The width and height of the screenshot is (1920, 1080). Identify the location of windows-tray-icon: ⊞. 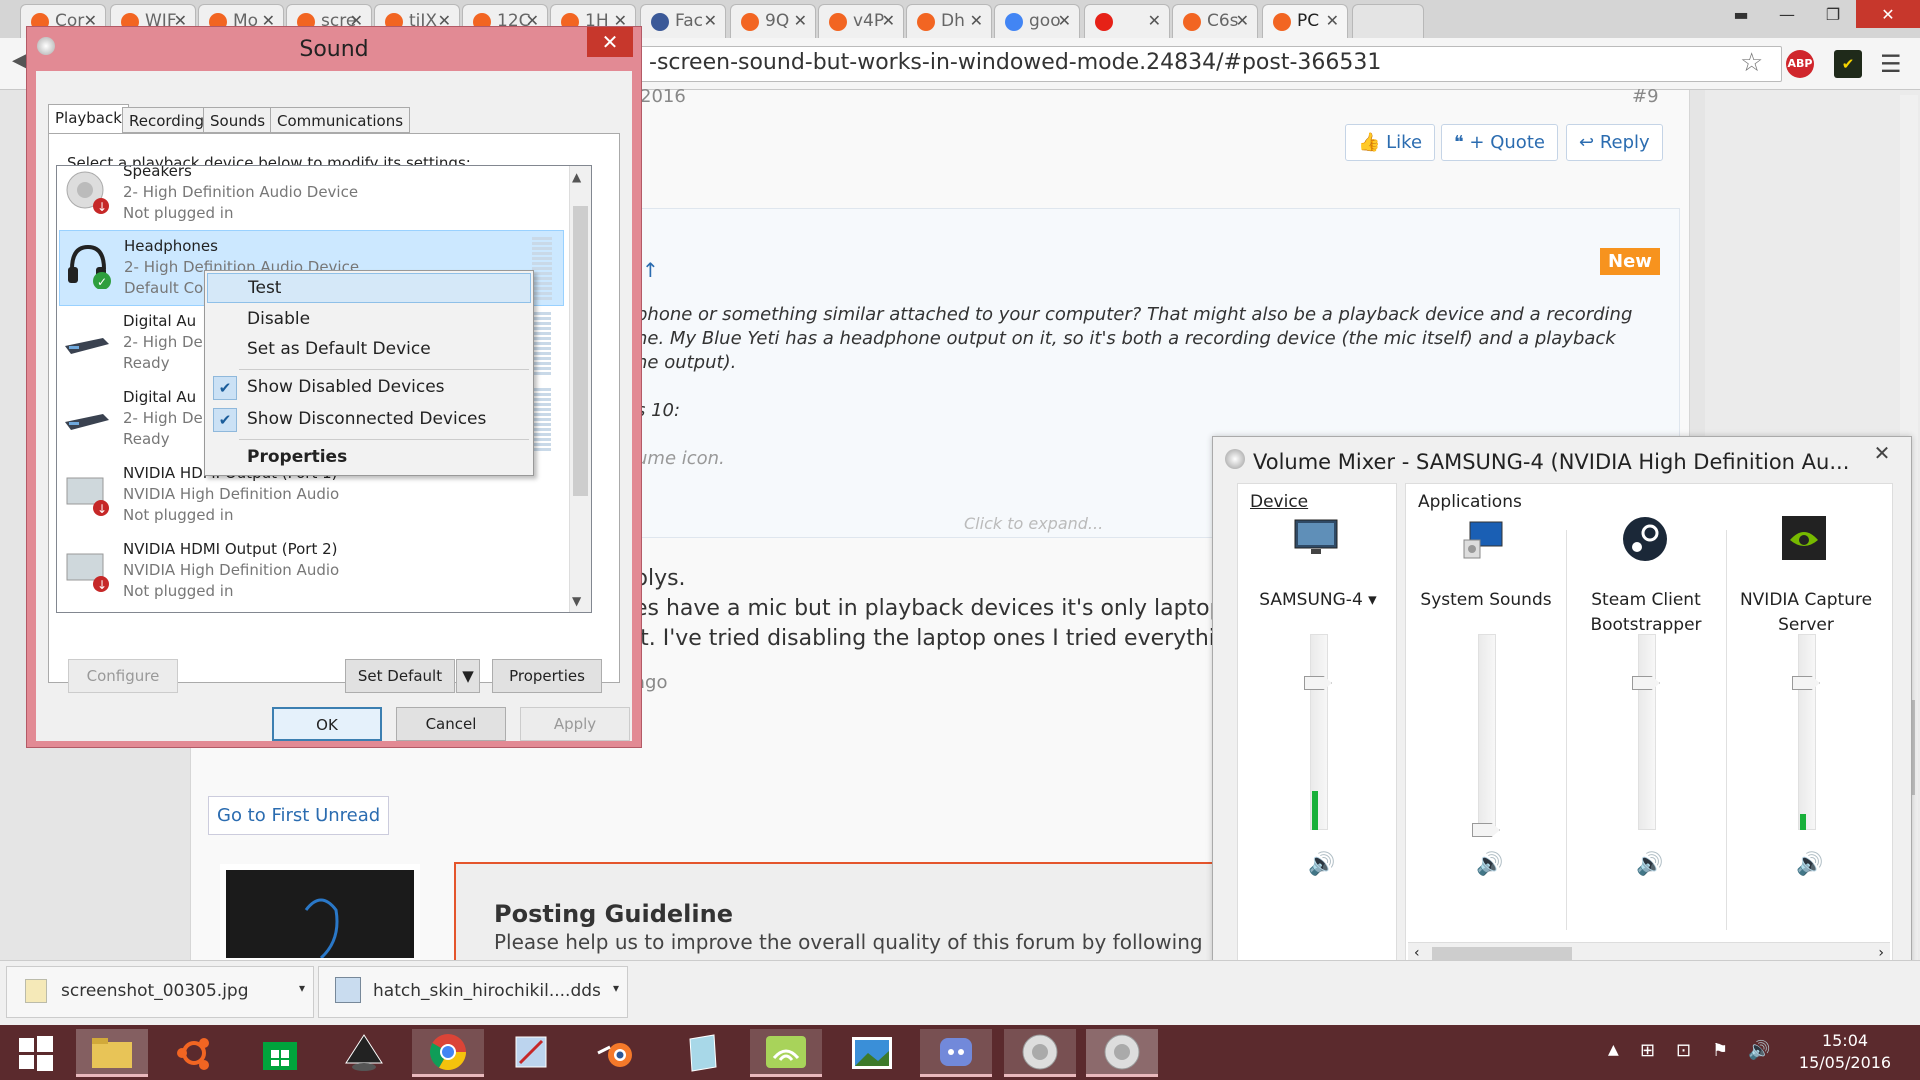
(1647, 1050).